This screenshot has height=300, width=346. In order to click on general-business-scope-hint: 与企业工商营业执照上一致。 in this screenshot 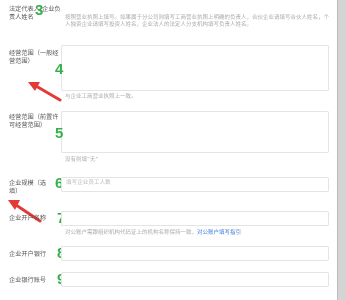, I will do `click(101, 97)`.